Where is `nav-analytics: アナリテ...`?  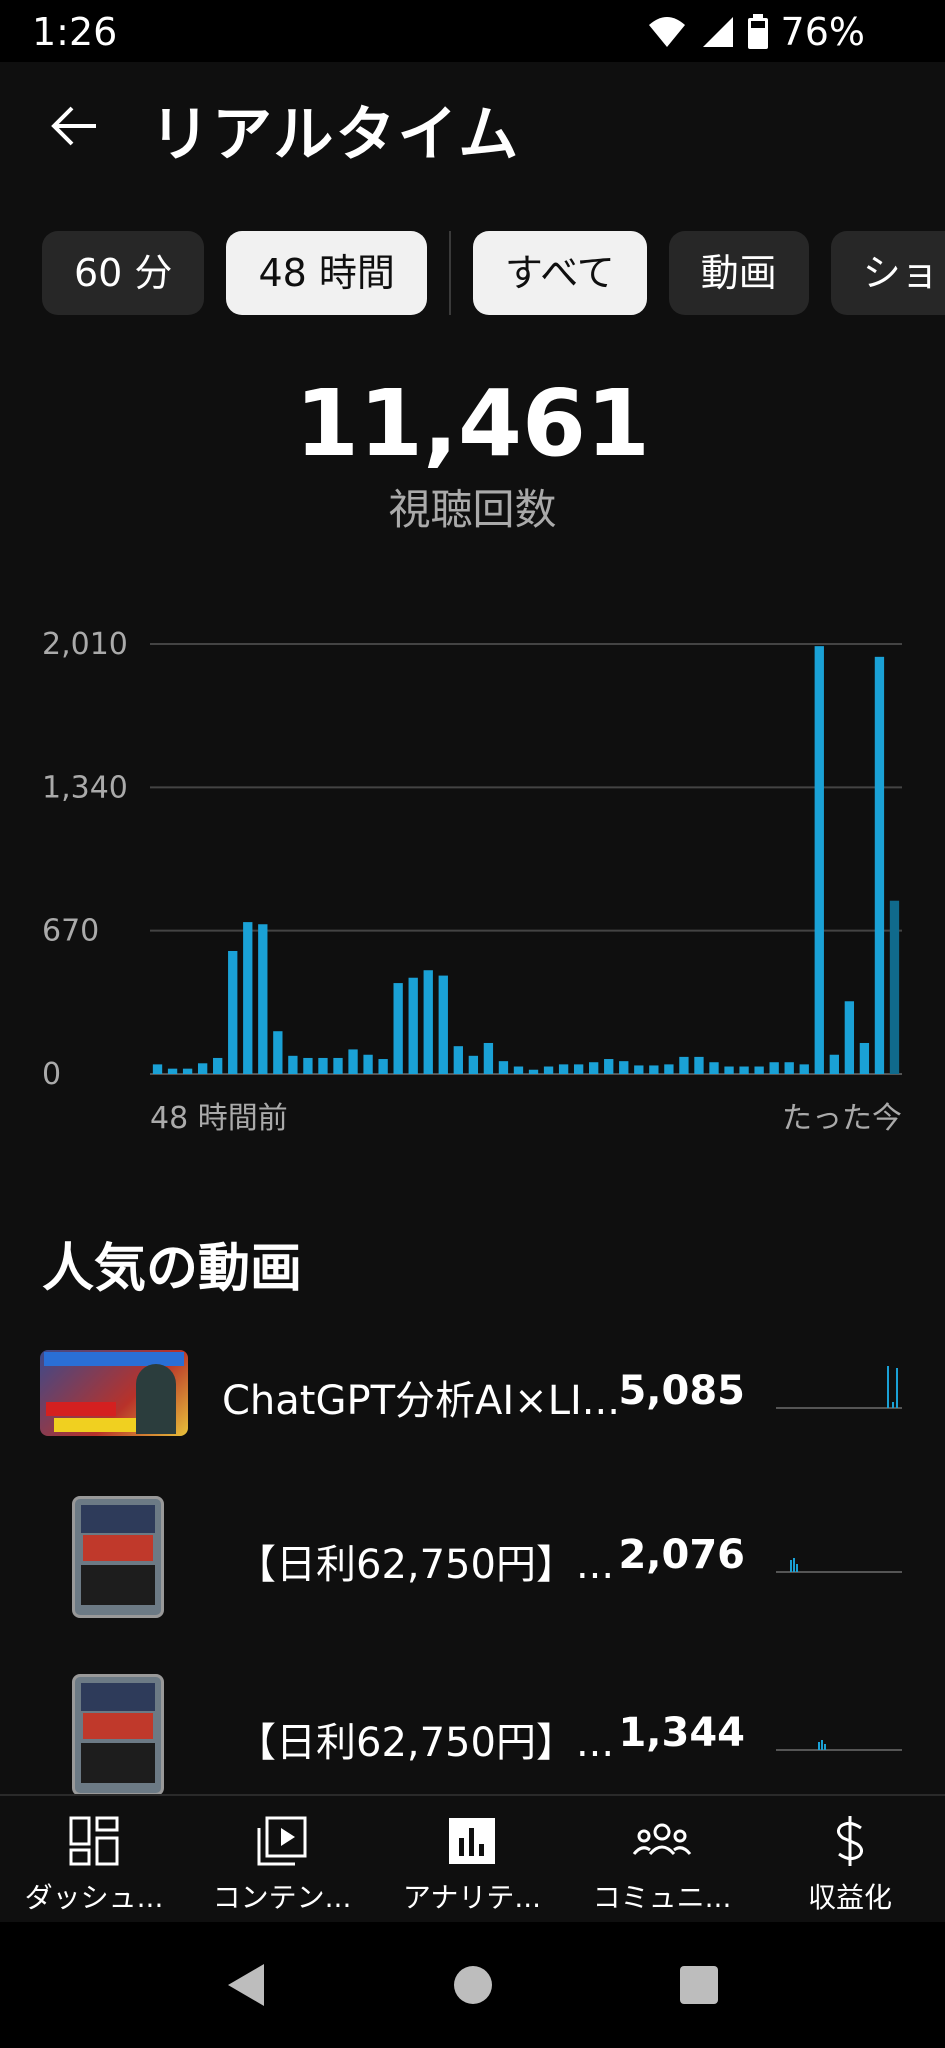 nav-analytics: アナリテ... is located at coordinates (472, 1865).